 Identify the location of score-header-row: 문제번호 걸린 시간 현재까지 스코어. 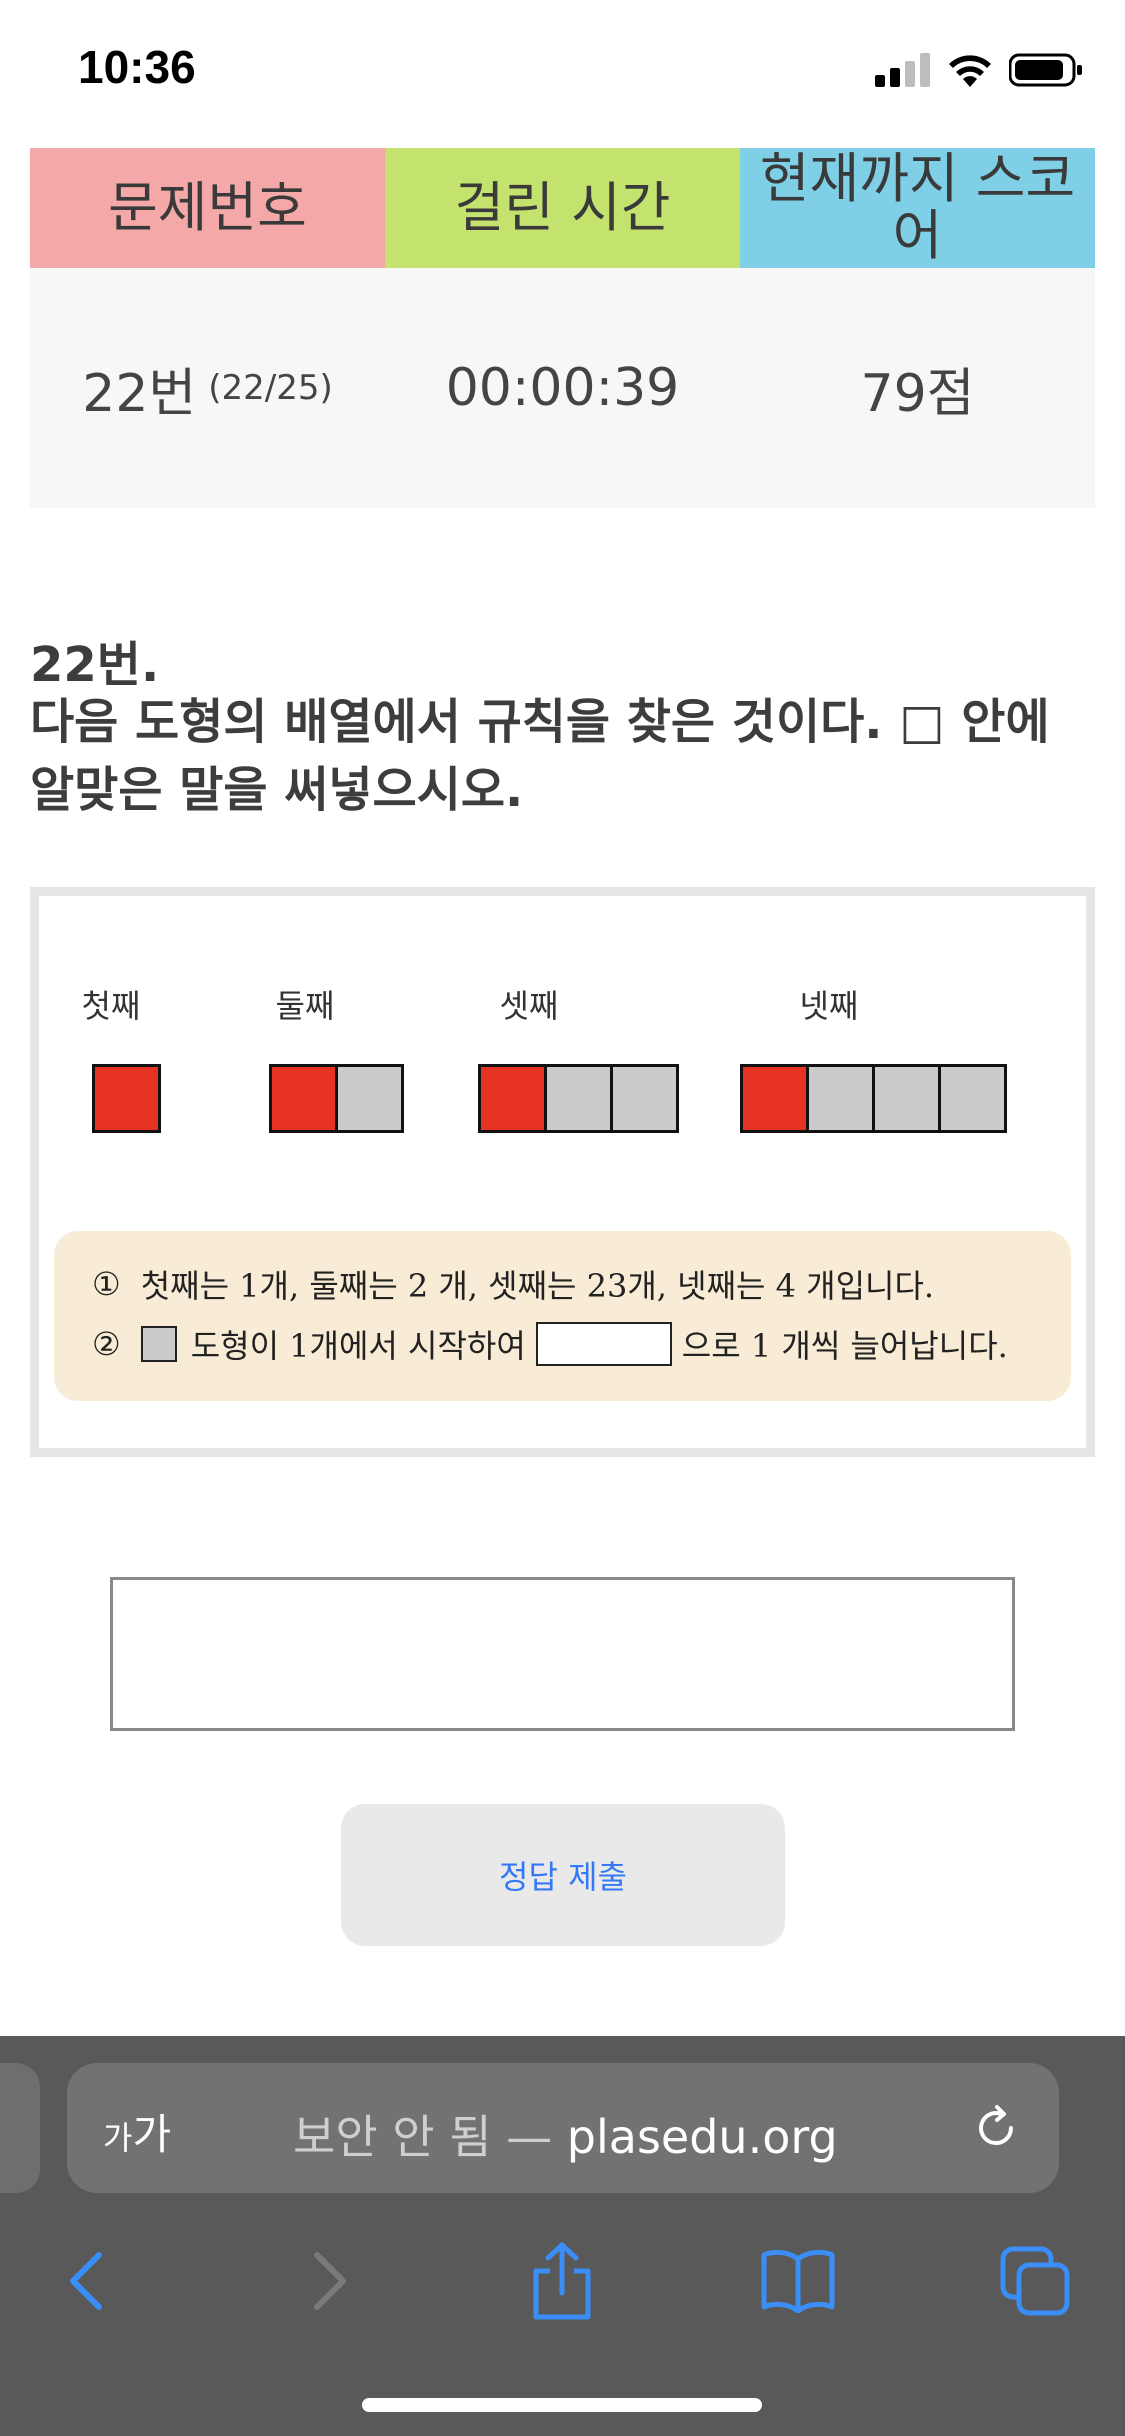
(562, 208).